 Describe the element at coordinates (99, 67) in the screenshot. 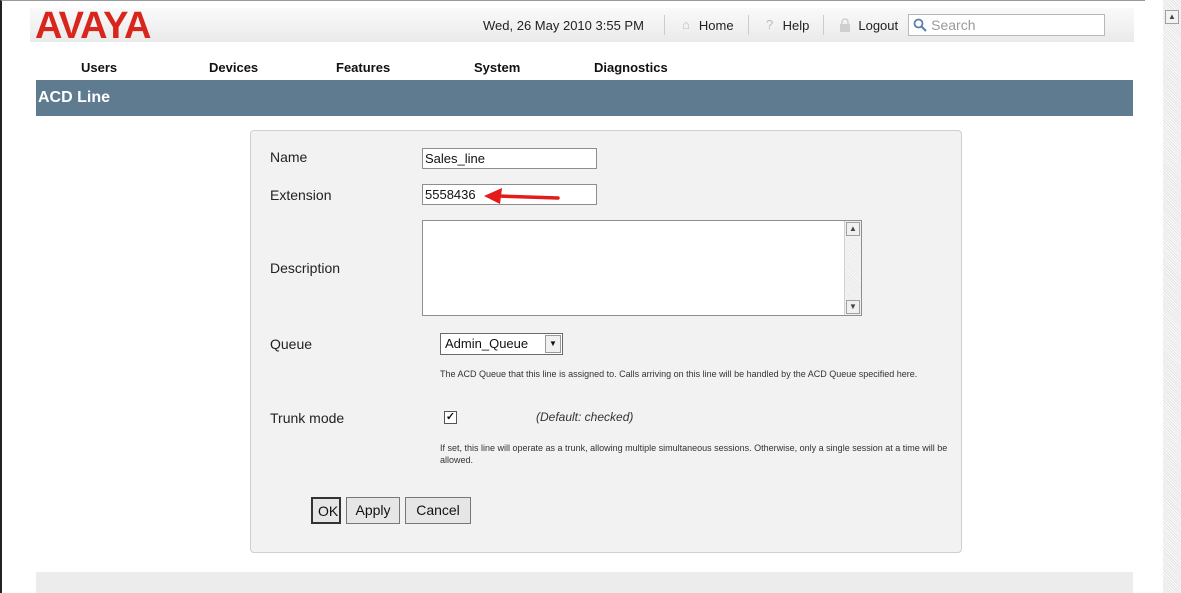

I see `nav-item-users: Users` at that location.